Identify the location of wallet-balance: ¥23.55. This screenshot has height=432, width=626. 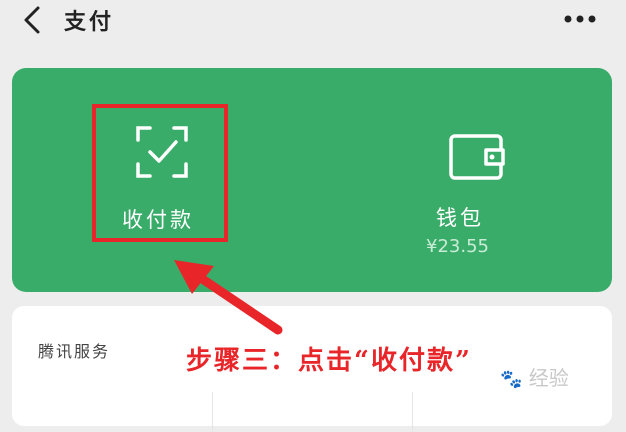
(457, 246).